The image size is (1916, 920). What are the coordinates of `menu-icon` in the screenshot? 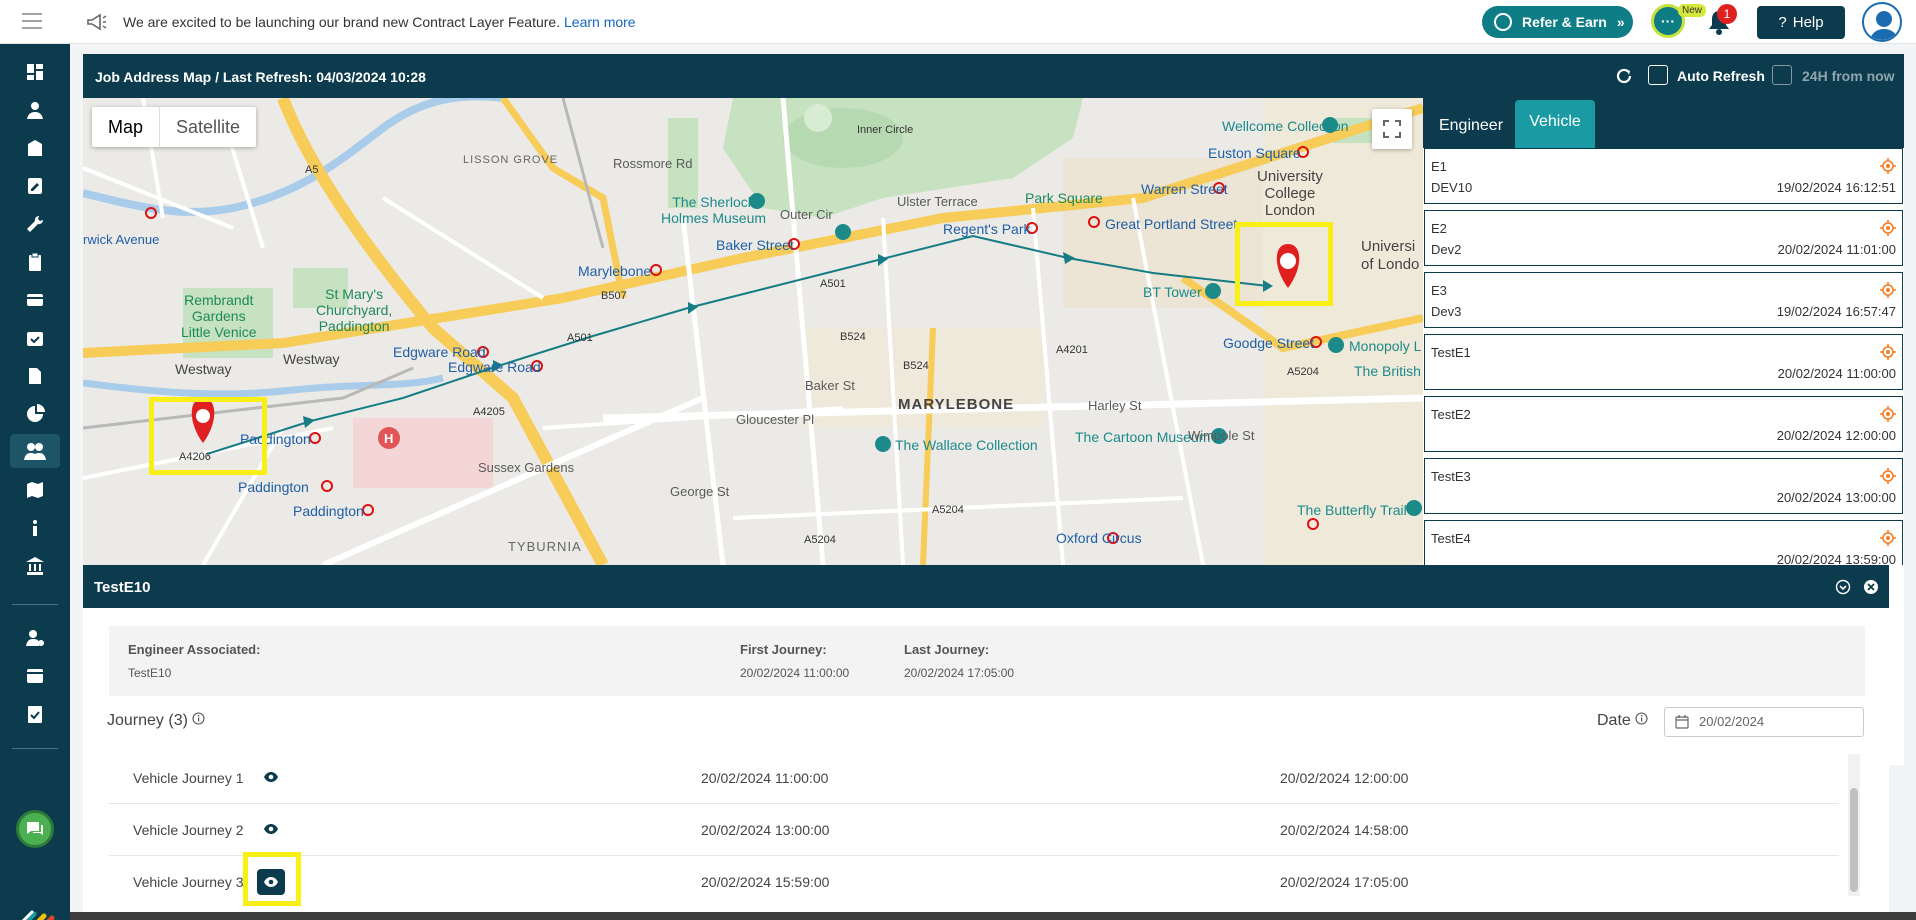 It's located at (32, 21).